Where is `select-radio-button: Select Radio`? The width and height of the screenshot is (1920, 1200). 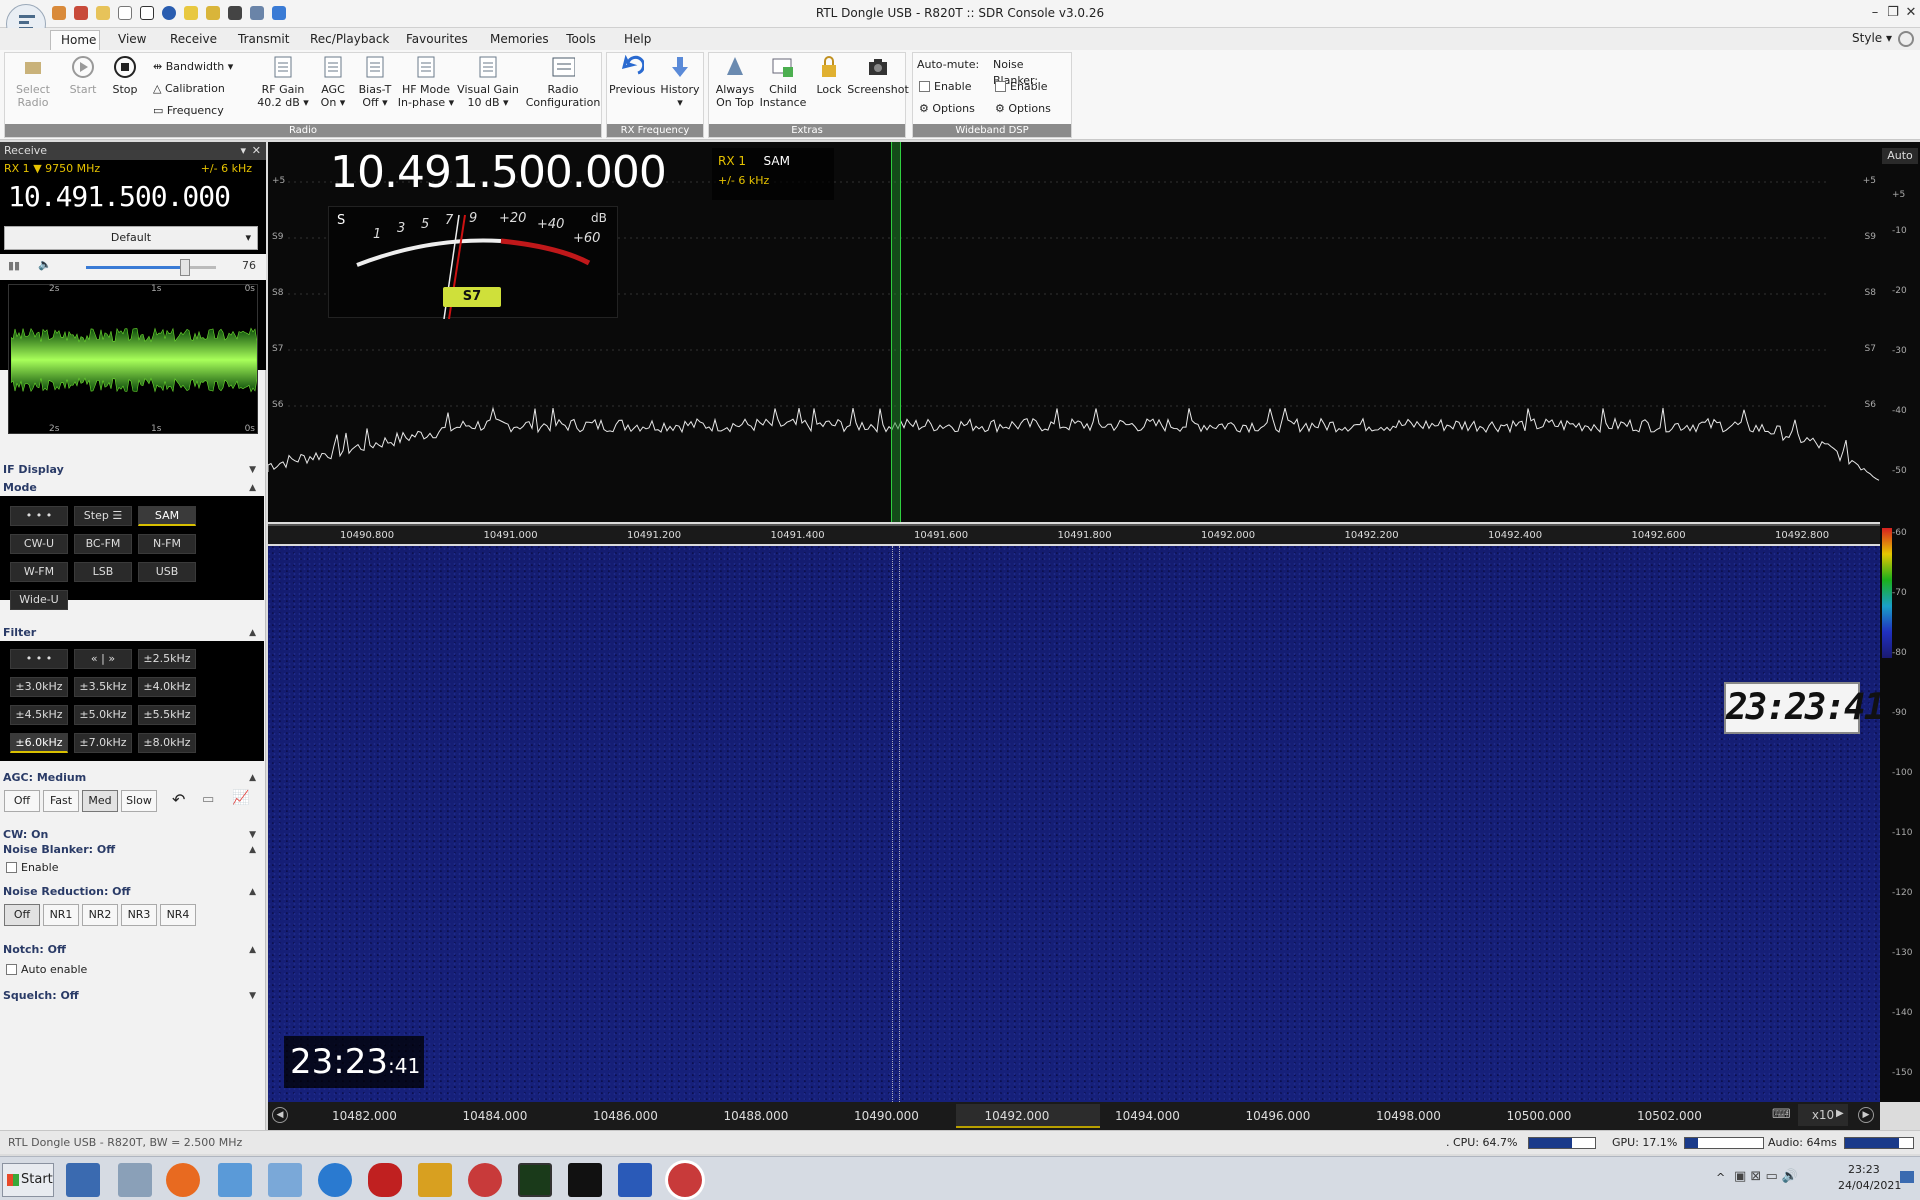 select-radio-button: Select Radio is located at coordinates (33, 82).